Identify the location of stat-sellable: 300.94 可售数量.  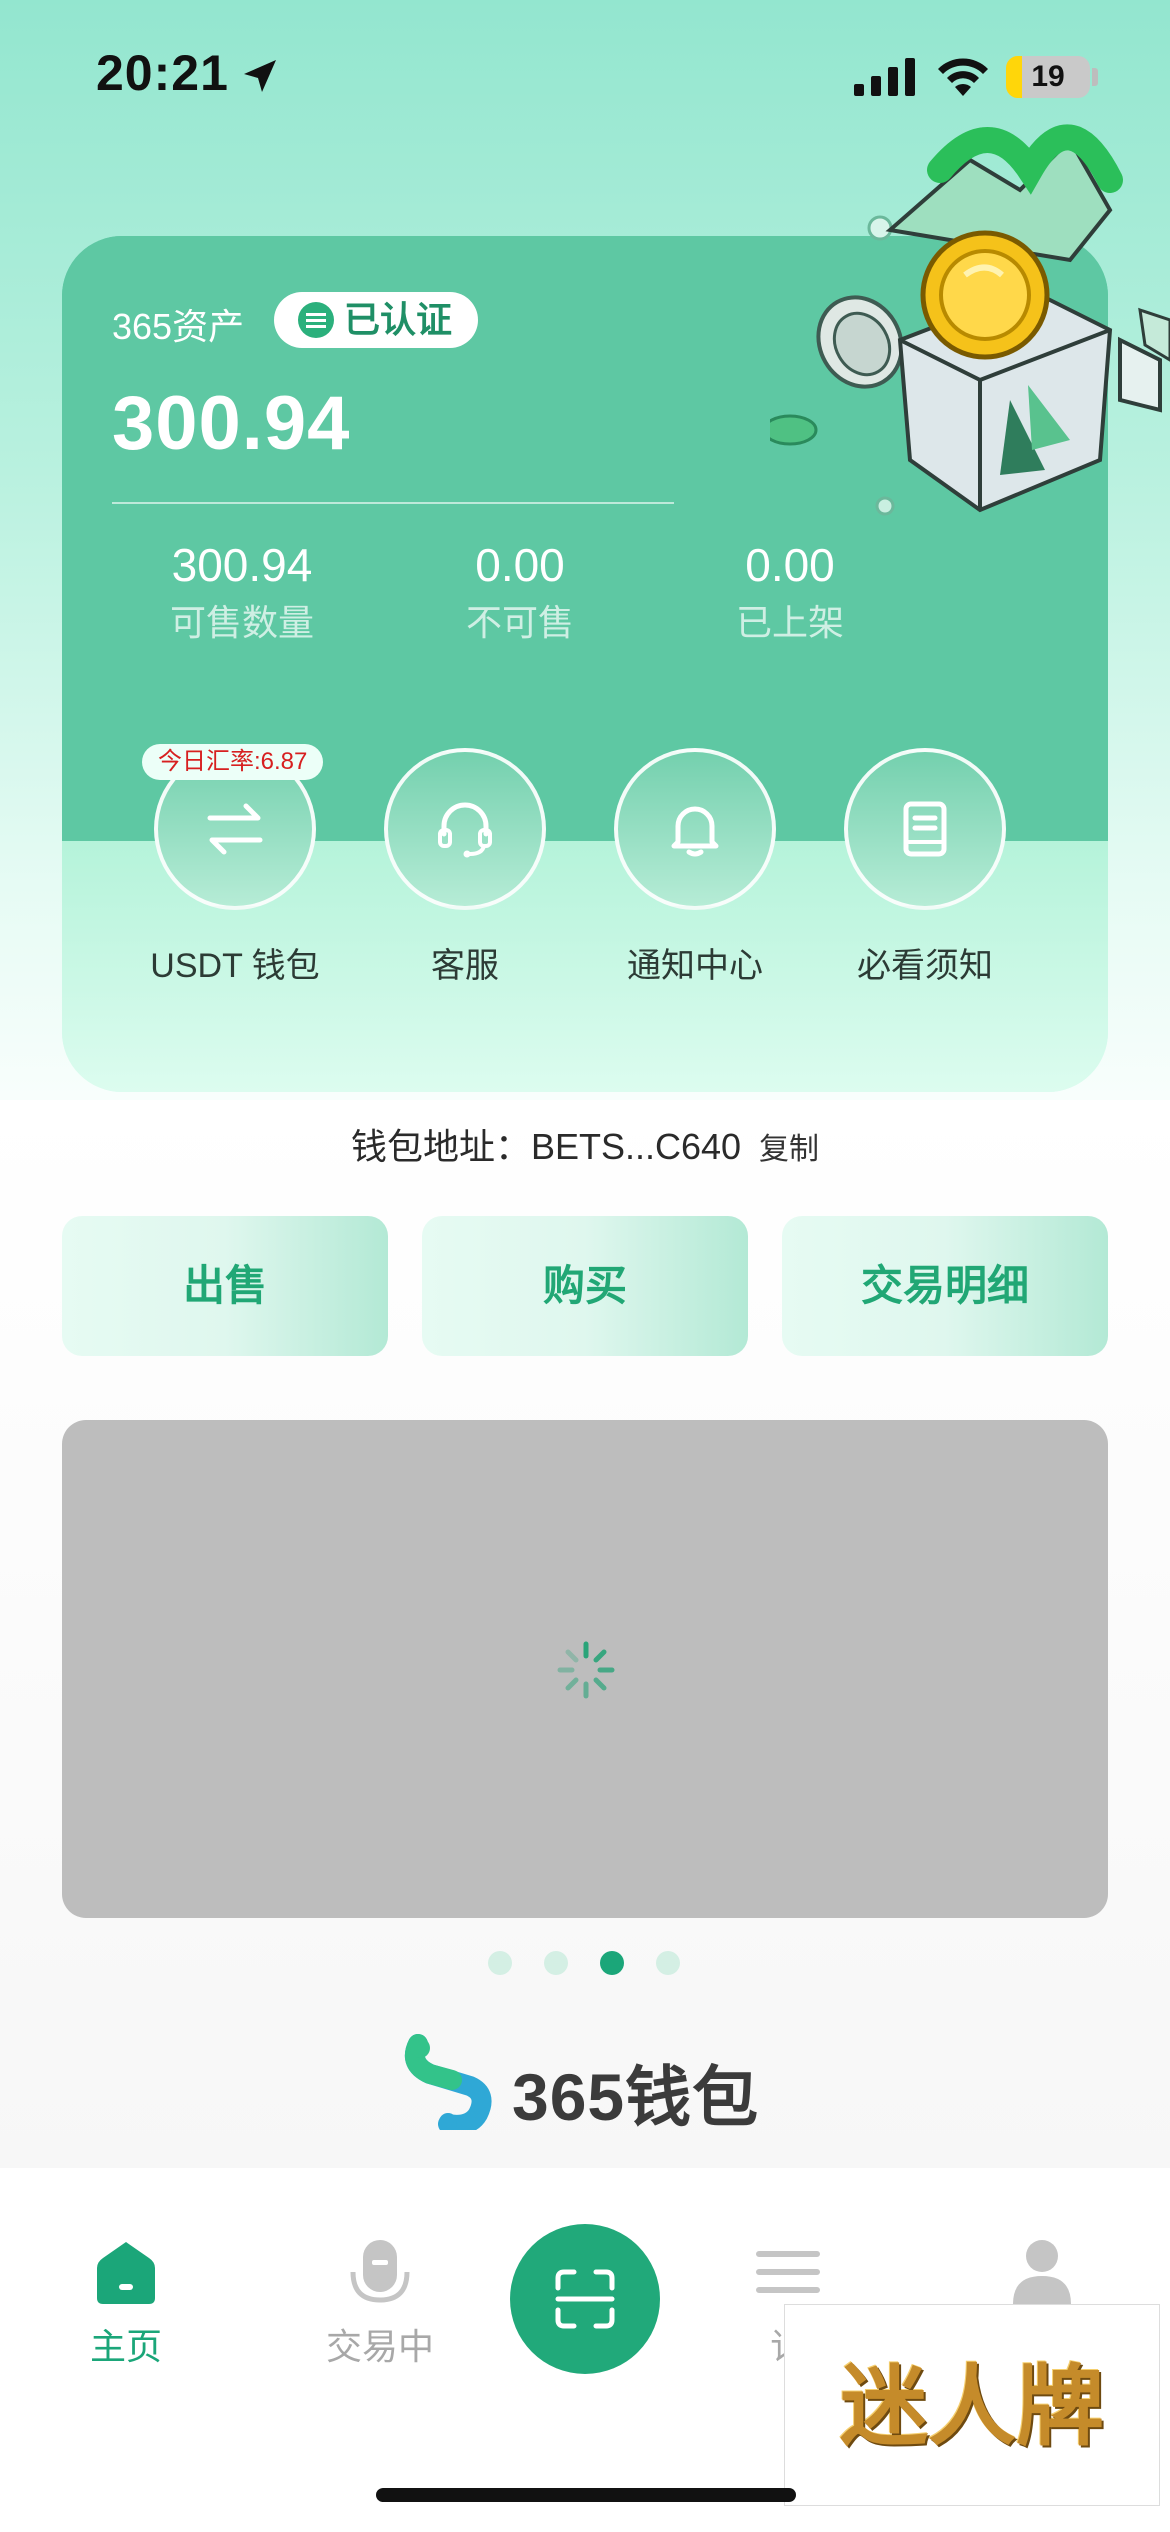
(242, 594).